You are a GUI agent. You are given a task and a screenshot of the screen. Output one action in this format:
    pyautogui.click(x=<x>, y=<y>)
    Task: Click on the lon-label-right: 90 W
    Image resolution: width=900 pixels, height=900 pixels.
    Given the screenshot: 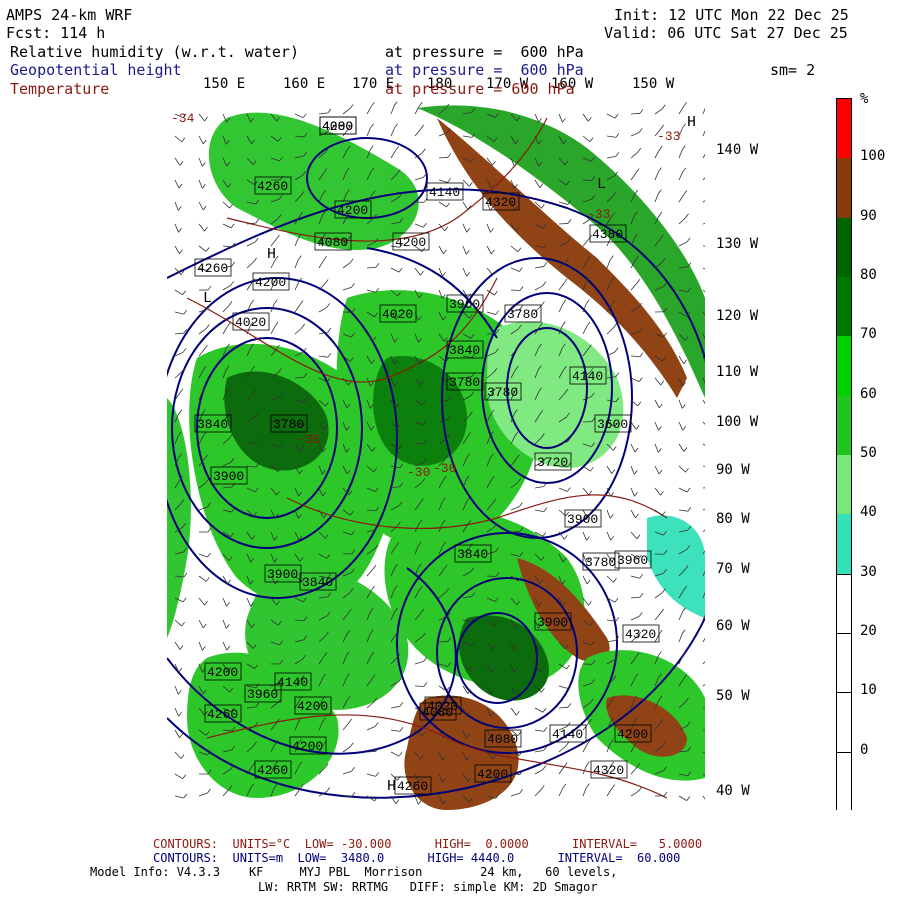 What is the action you would take?
    pyautogui.click(x=733, y=470)
    